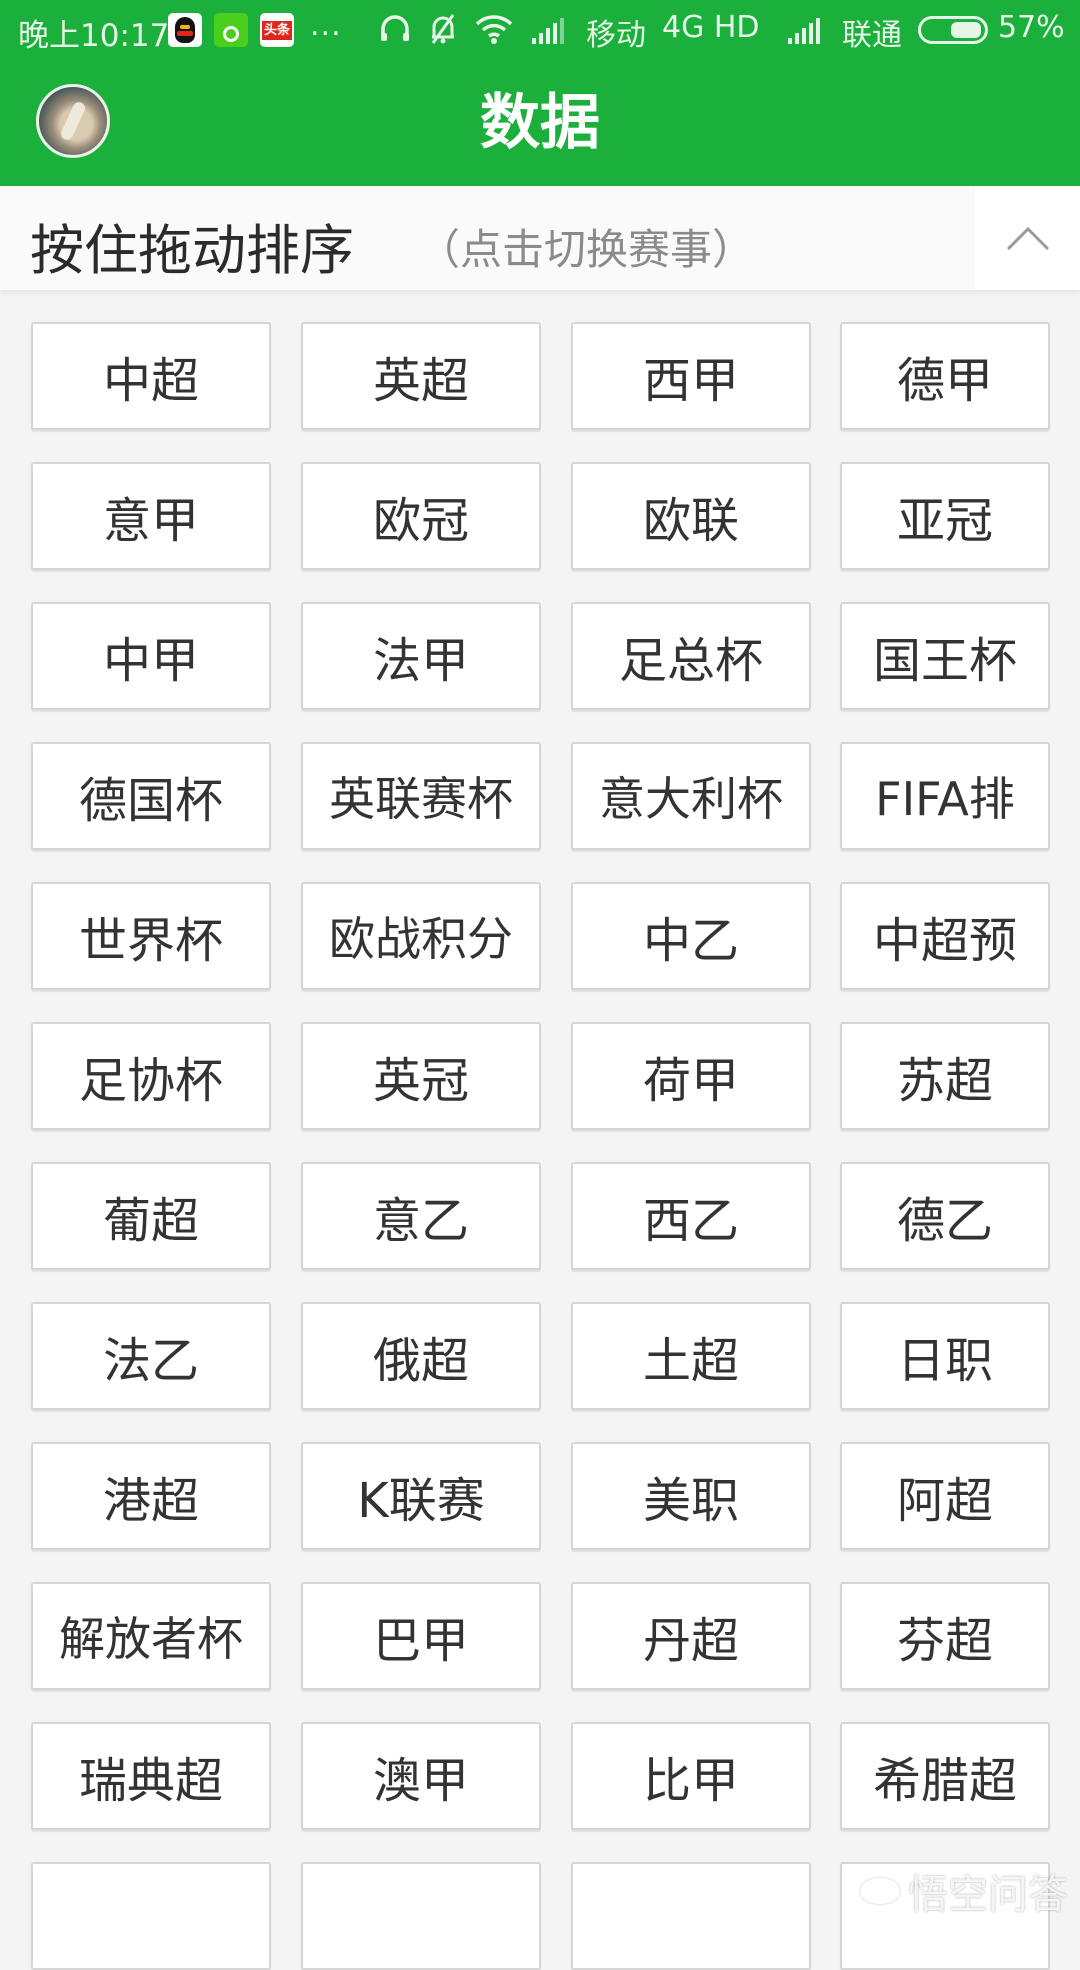  I want to click on competition-tile: 日职, so click(945, 1356).